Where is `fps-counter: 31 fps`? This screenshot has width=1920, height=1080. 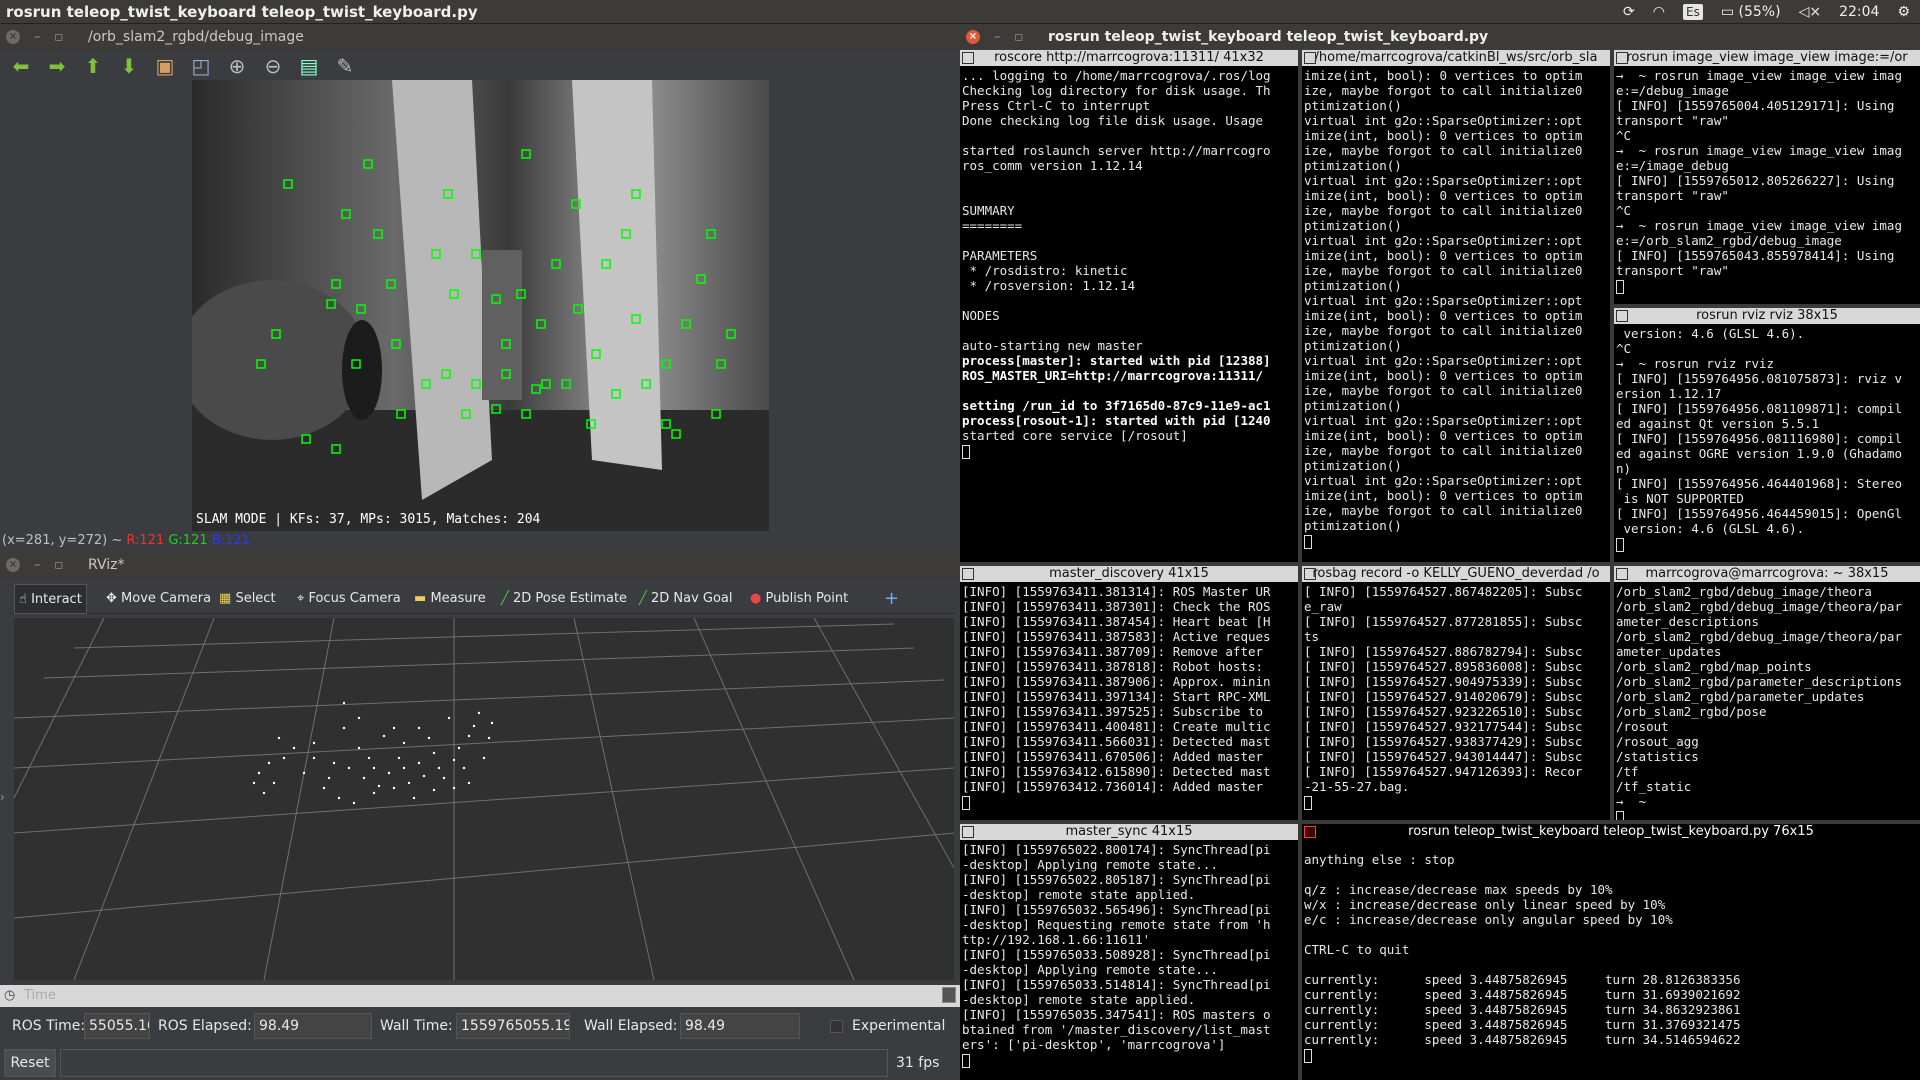
fps-counter: 31 fps is located at coordinates (918, 1063).